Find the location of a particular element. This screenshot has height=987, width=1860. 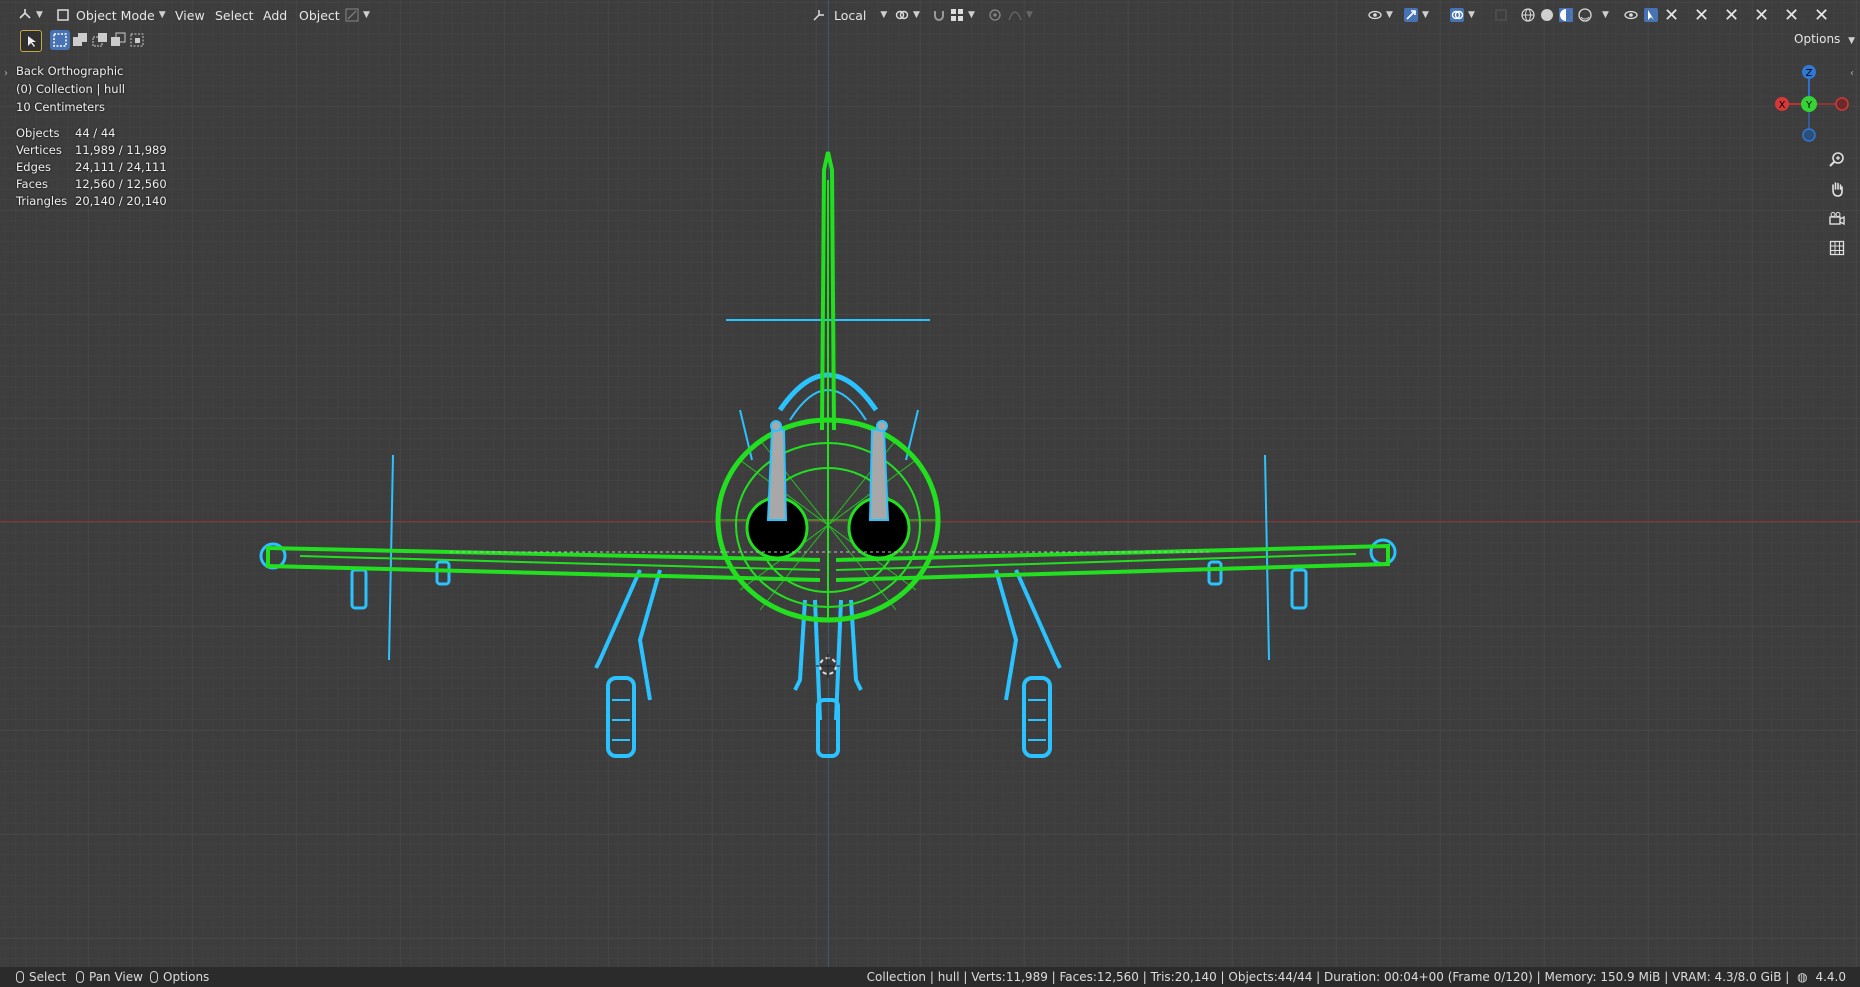

shading-options-dropdown: ▼ is located at coordinates (1603, 15).